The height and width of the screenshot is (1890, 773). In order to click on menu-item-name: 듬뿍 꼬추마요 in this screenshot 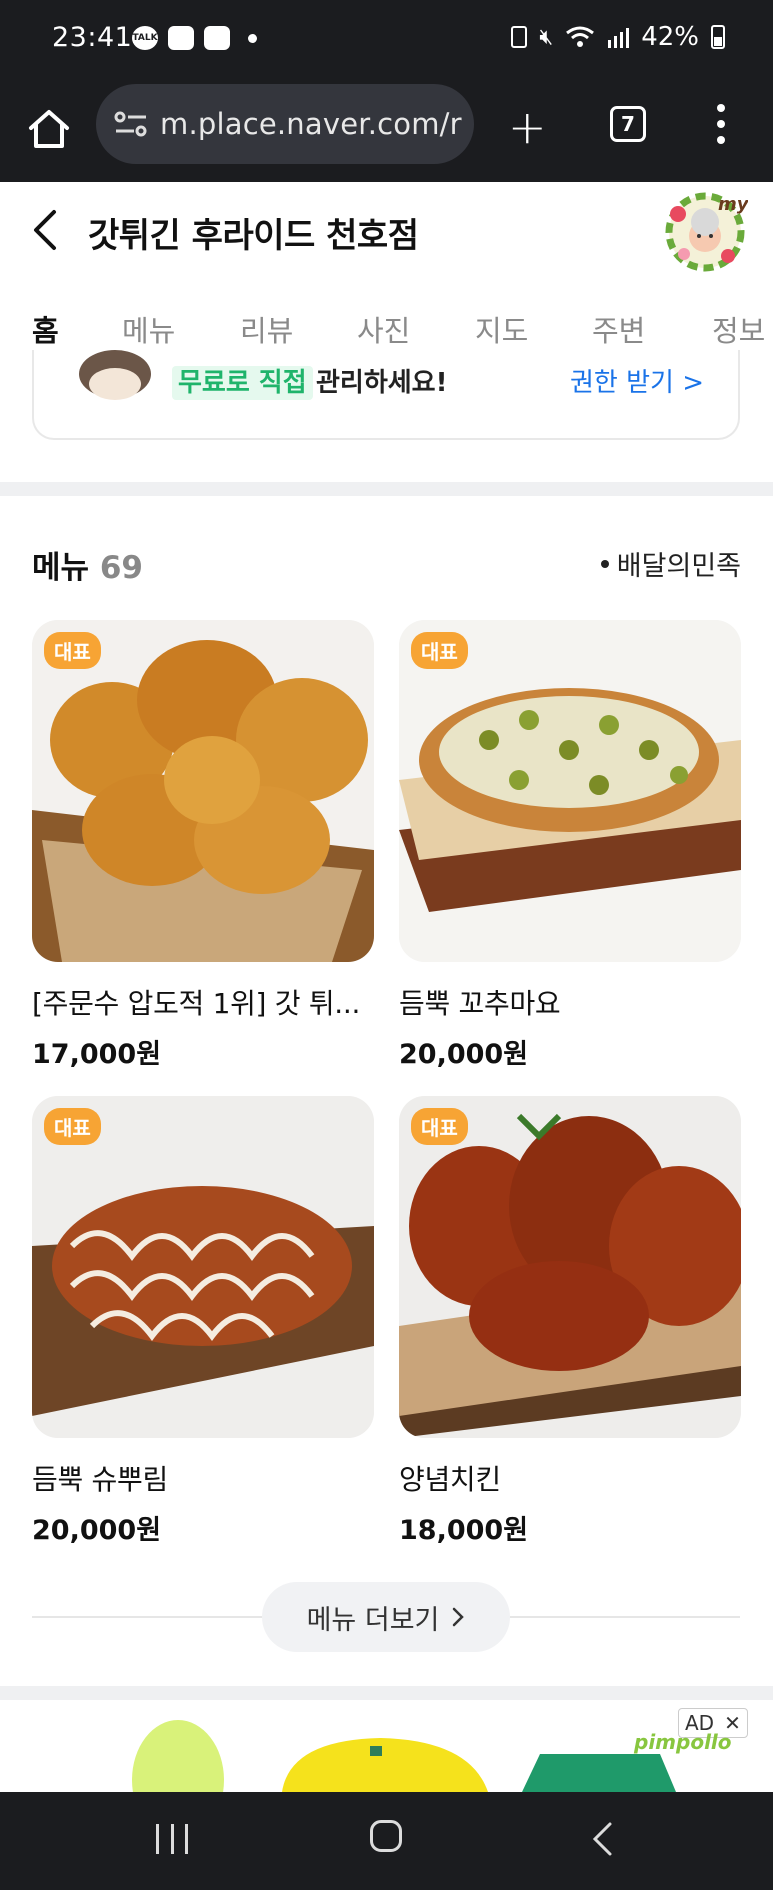, I will do `click(480, 1003)`.